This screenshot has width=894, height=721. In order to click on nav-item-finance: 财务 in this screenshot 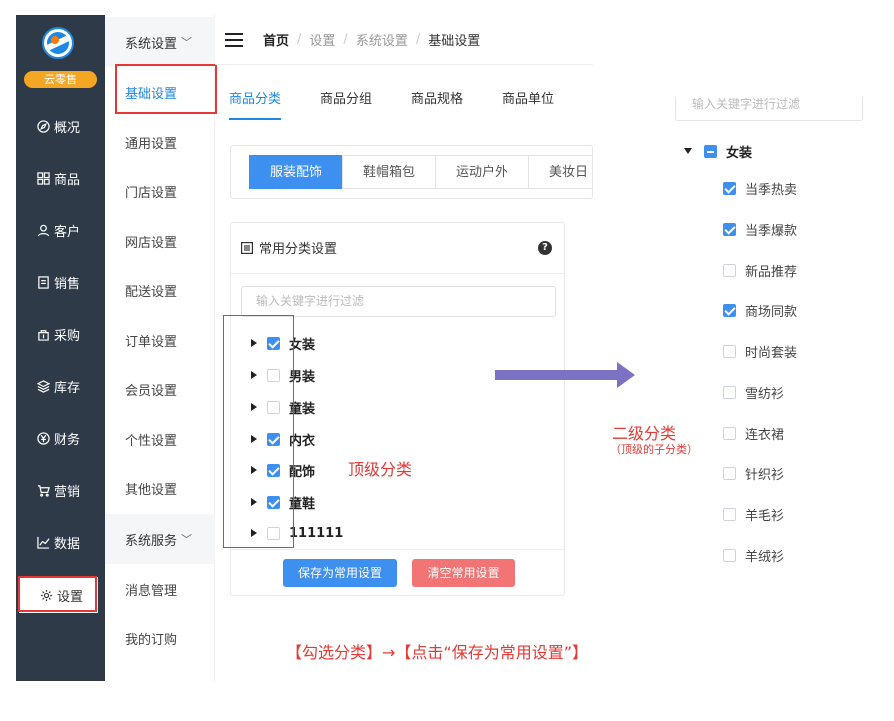, I will do `click(60, 438)`.